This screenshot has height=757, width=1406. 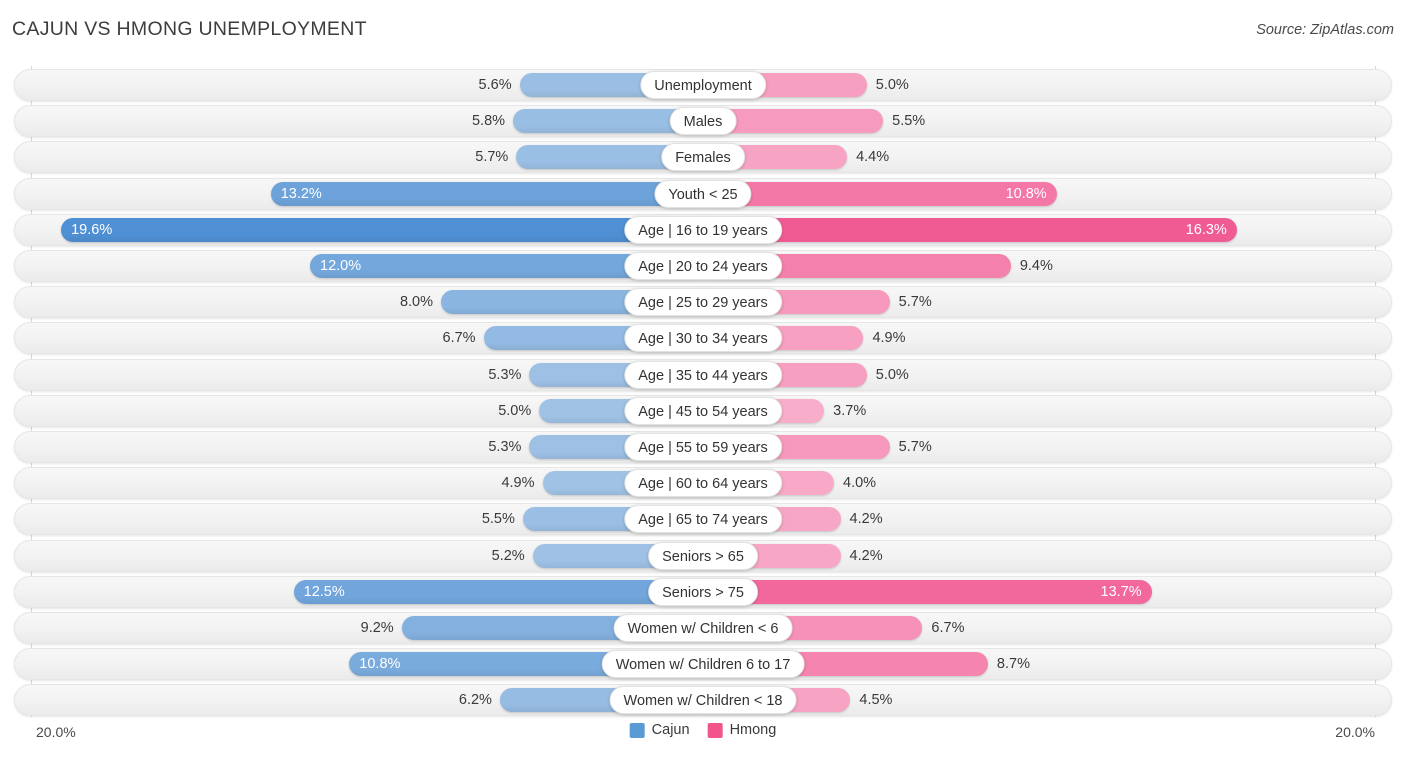 What do you see at coordinates (850, 410) in the screenshot?
I see `value-label-hmong: 3.7%` at bounding box center [850, 410].